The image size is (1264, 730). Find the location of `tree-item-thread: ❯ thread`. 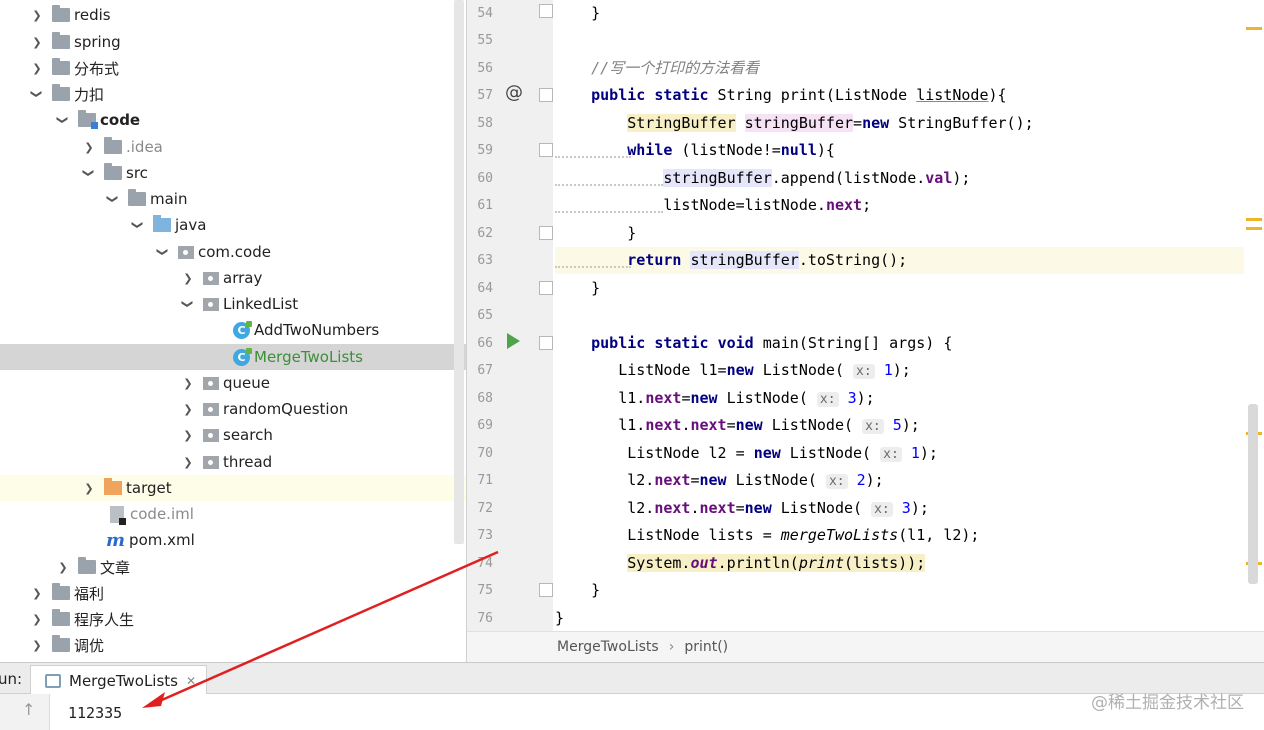

tree-item-thread: ❯ thread is located at coordinates (233, 462).